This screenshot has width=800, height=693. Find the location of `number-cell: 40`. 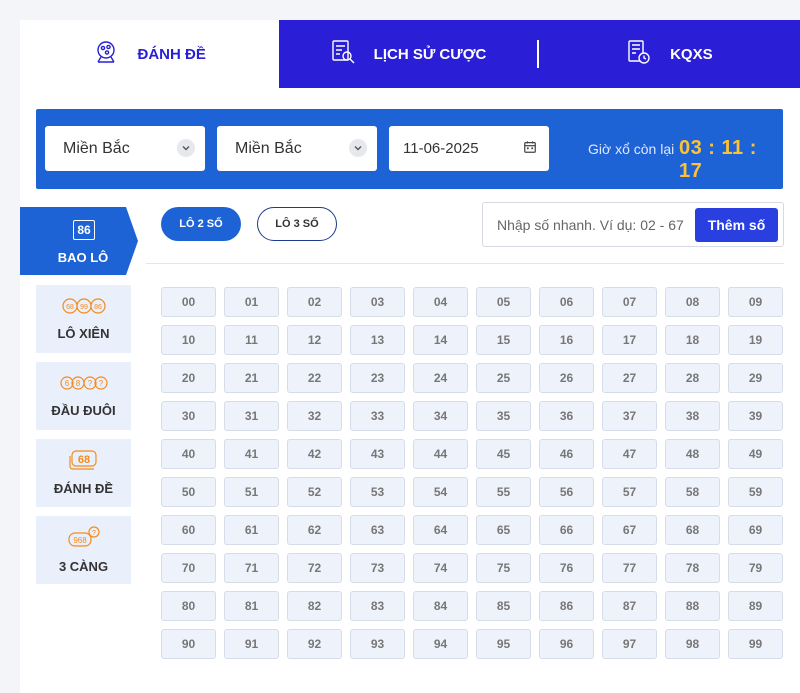

number-cell: 40 is located at coordinates (188, 454).